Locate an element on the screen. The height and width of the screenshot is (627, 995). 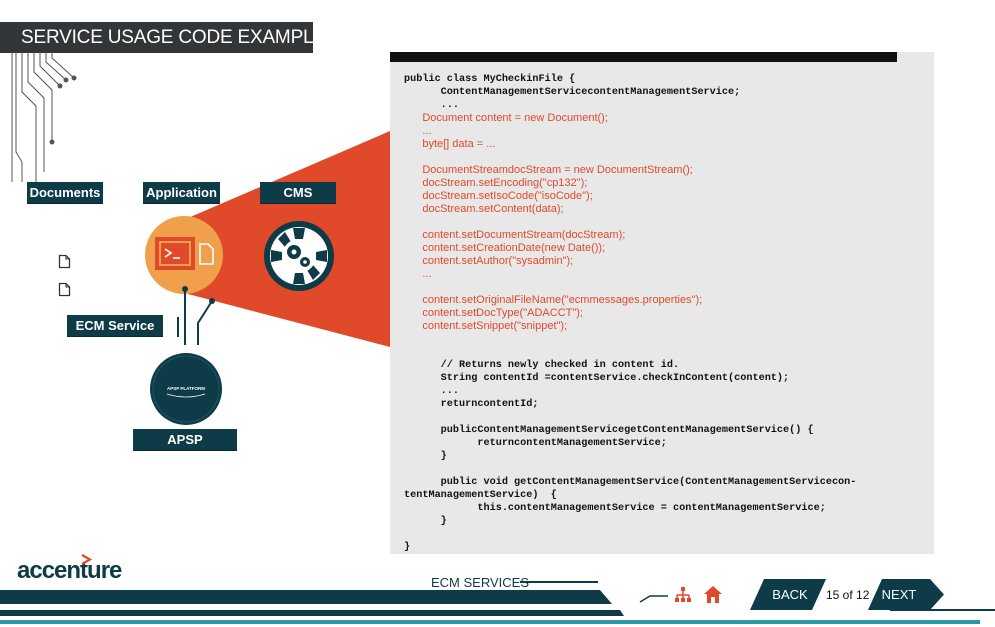
code-line: docStream.setEncoding("cp132"); is located at coordinates (496, 183).